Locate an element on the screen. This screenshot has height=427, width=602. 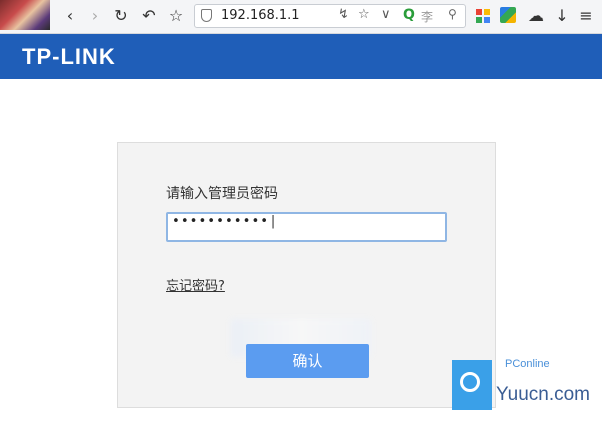
cloud-icon: ☁ is located at coordinates (536, 16).